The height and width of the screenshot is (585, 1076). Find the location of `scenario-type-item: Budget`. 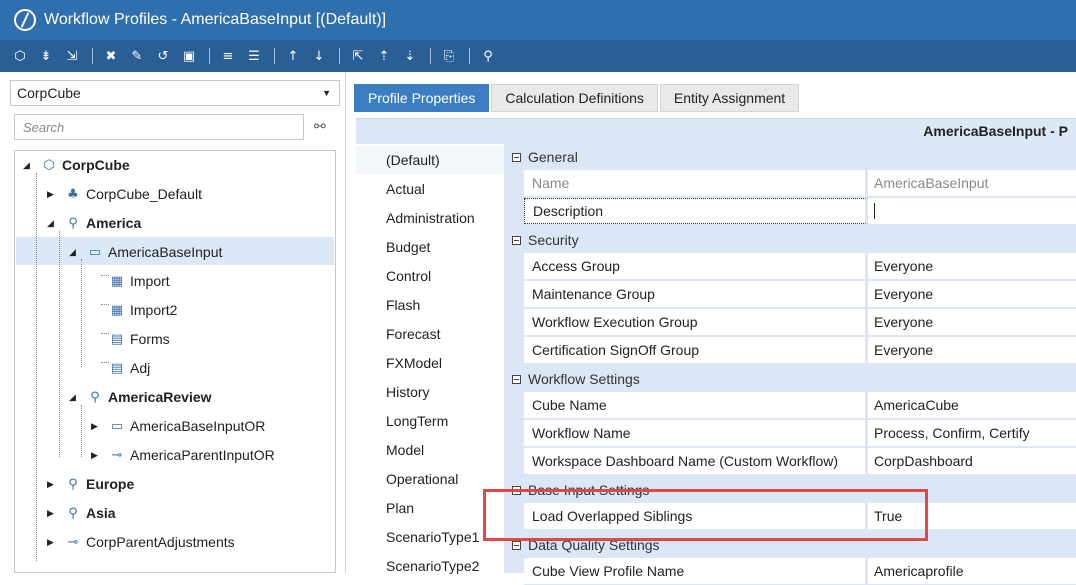

scenario-type-item: Budget is located at coordinates (408, 247).